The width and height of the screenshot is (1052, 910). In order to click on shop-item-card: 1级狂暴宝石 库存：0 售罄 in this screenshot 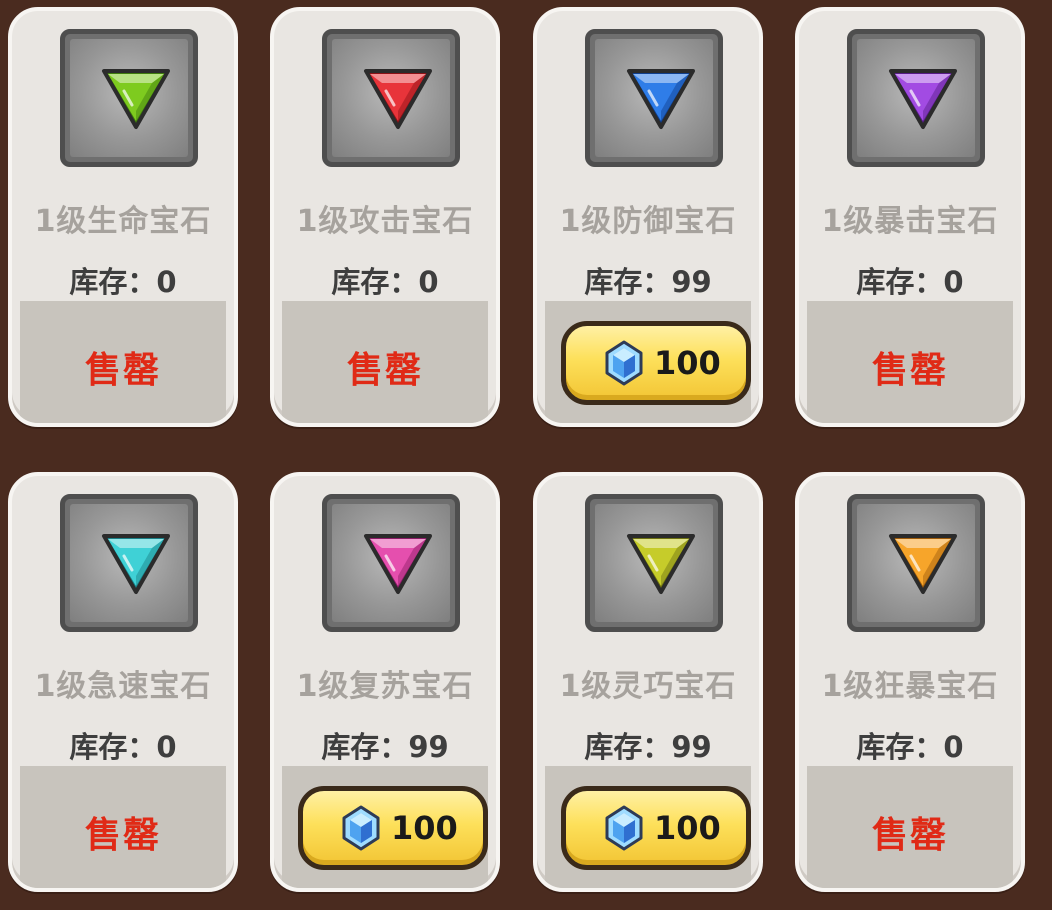, I will do `click(910, 682)`.